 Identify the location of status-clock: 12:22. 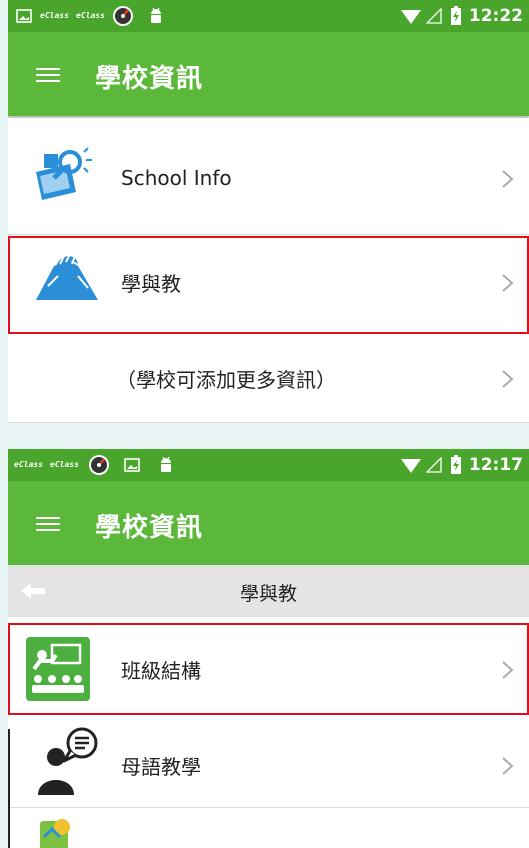
(495, 16).